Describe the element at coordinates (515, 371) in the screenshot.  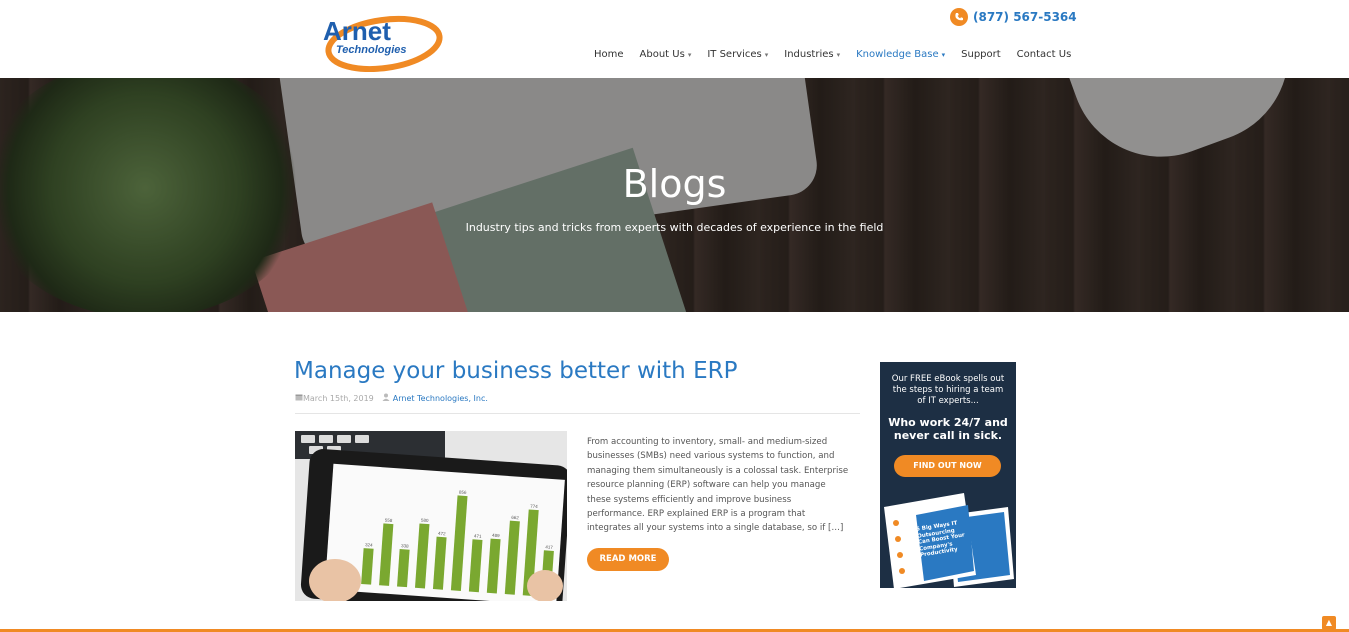
I see `post-title-link: Manage your business better with ERP` at that location.